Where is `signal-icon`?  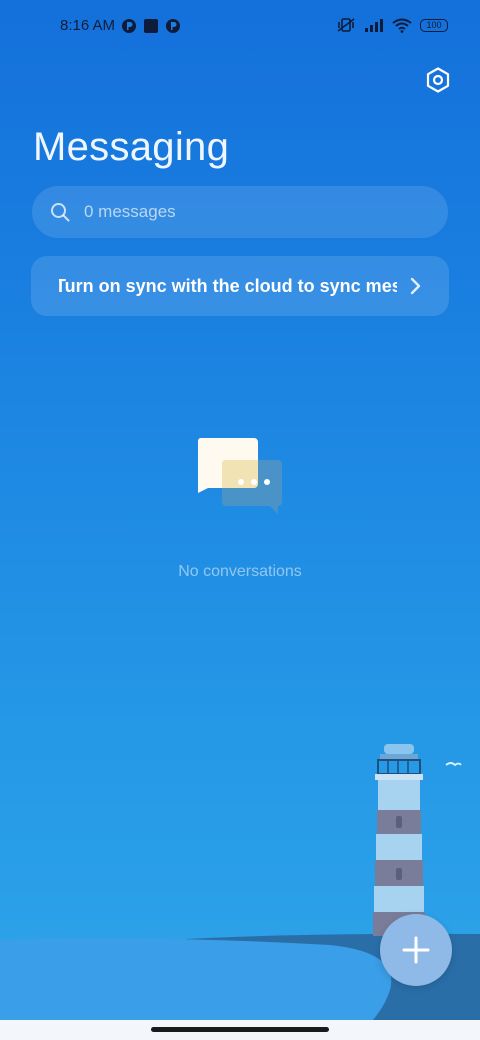
signal-icon is located at coordinates (374, 25).